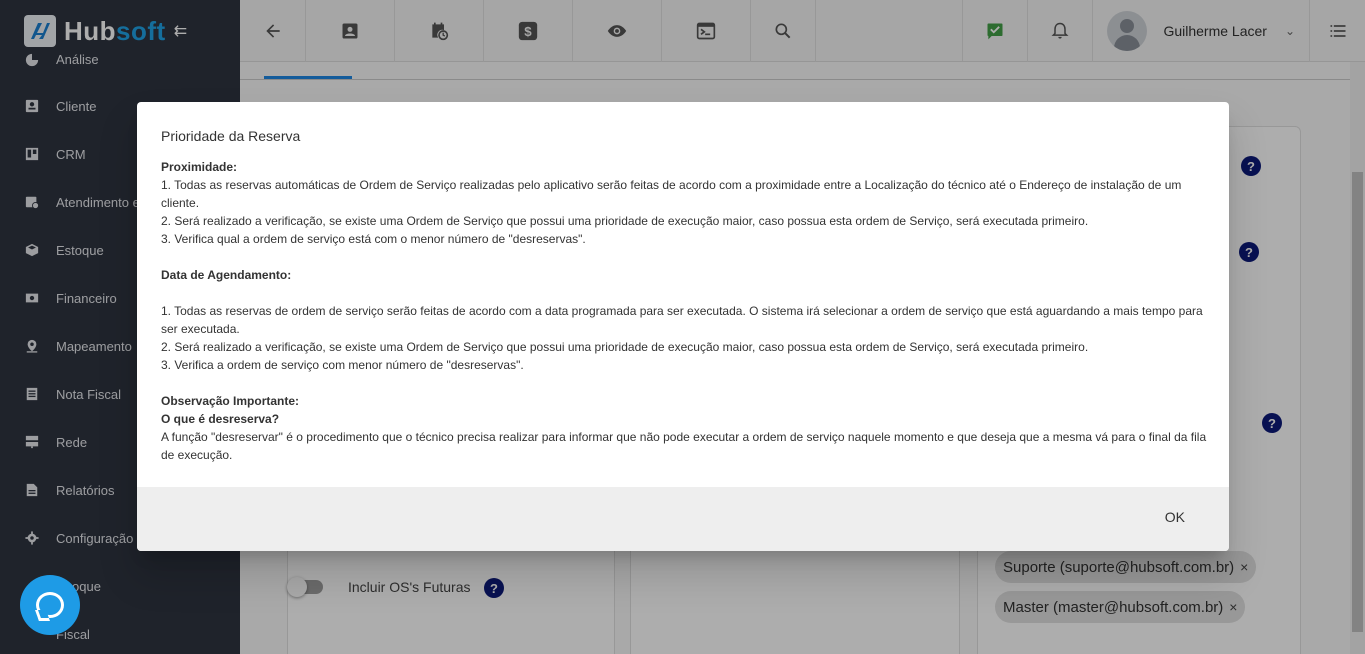 The image size is (1365, 654). I want to click on dialog-footer: OK, so click(683, 519).